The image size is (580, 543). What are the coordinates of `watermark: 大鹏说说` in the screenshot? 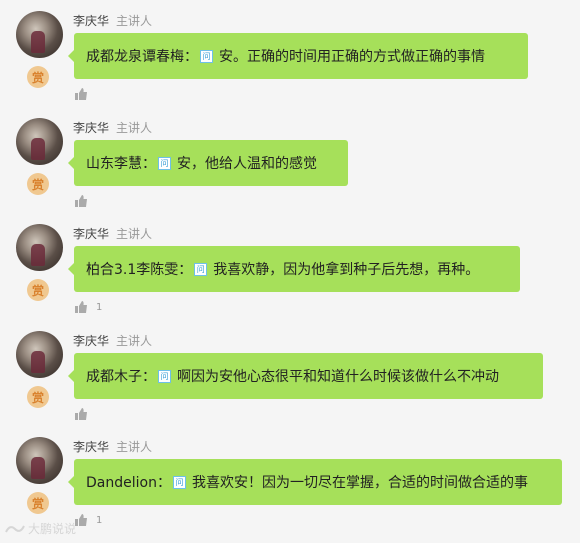 It's located at (40, 528).